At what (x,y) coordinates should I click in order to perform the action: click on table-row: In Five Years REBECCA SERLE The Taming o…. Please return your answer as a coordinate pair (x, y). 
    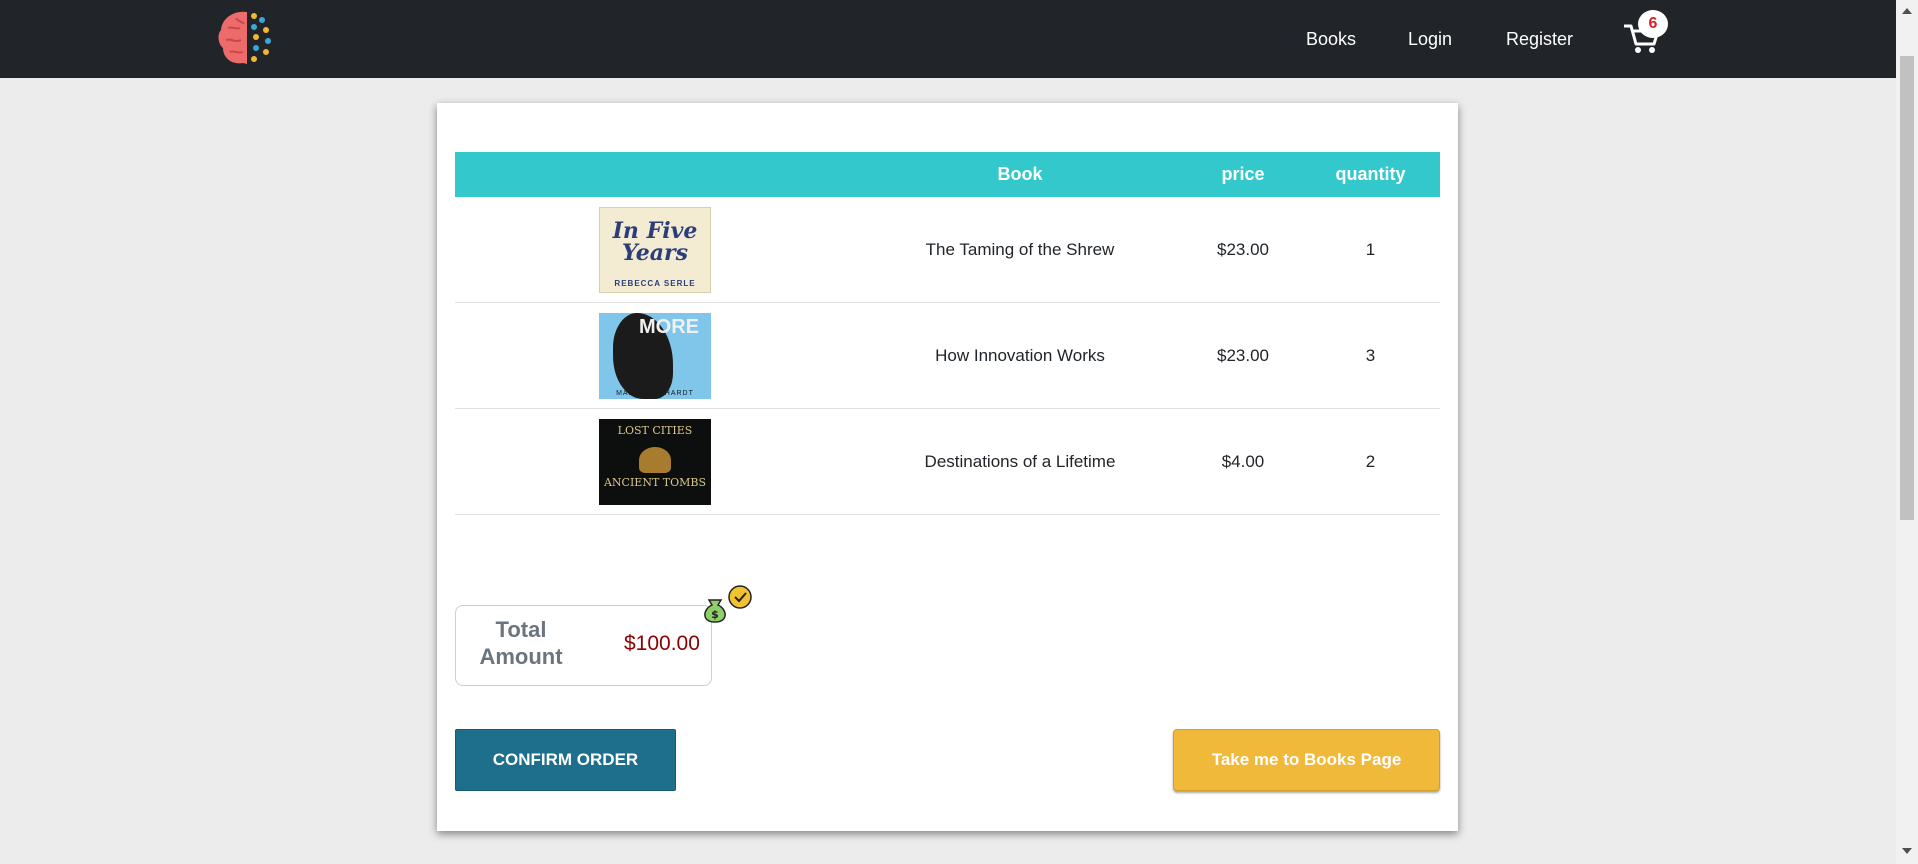
    Looking at the image, I should click on (947, 250).